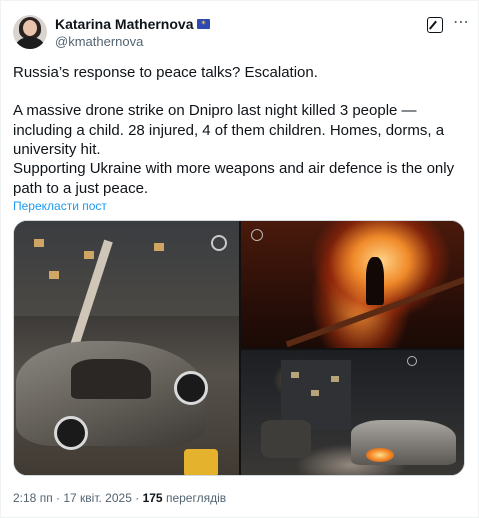 Image resolution: width=479 pixels, height=518 pixels. Describe the element at coordinates (30, 28) in the screenshot. I see `avatar-face` at that location.